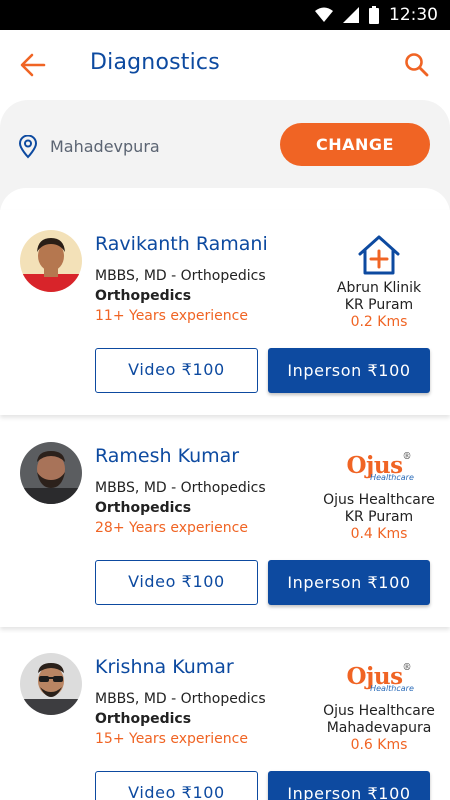 The width and height of the screenshot is (450, 800). Describe the element at coordinates (379, 534) in the screenshot. I see `clinic-distance: 0.4 Kms` at that location.